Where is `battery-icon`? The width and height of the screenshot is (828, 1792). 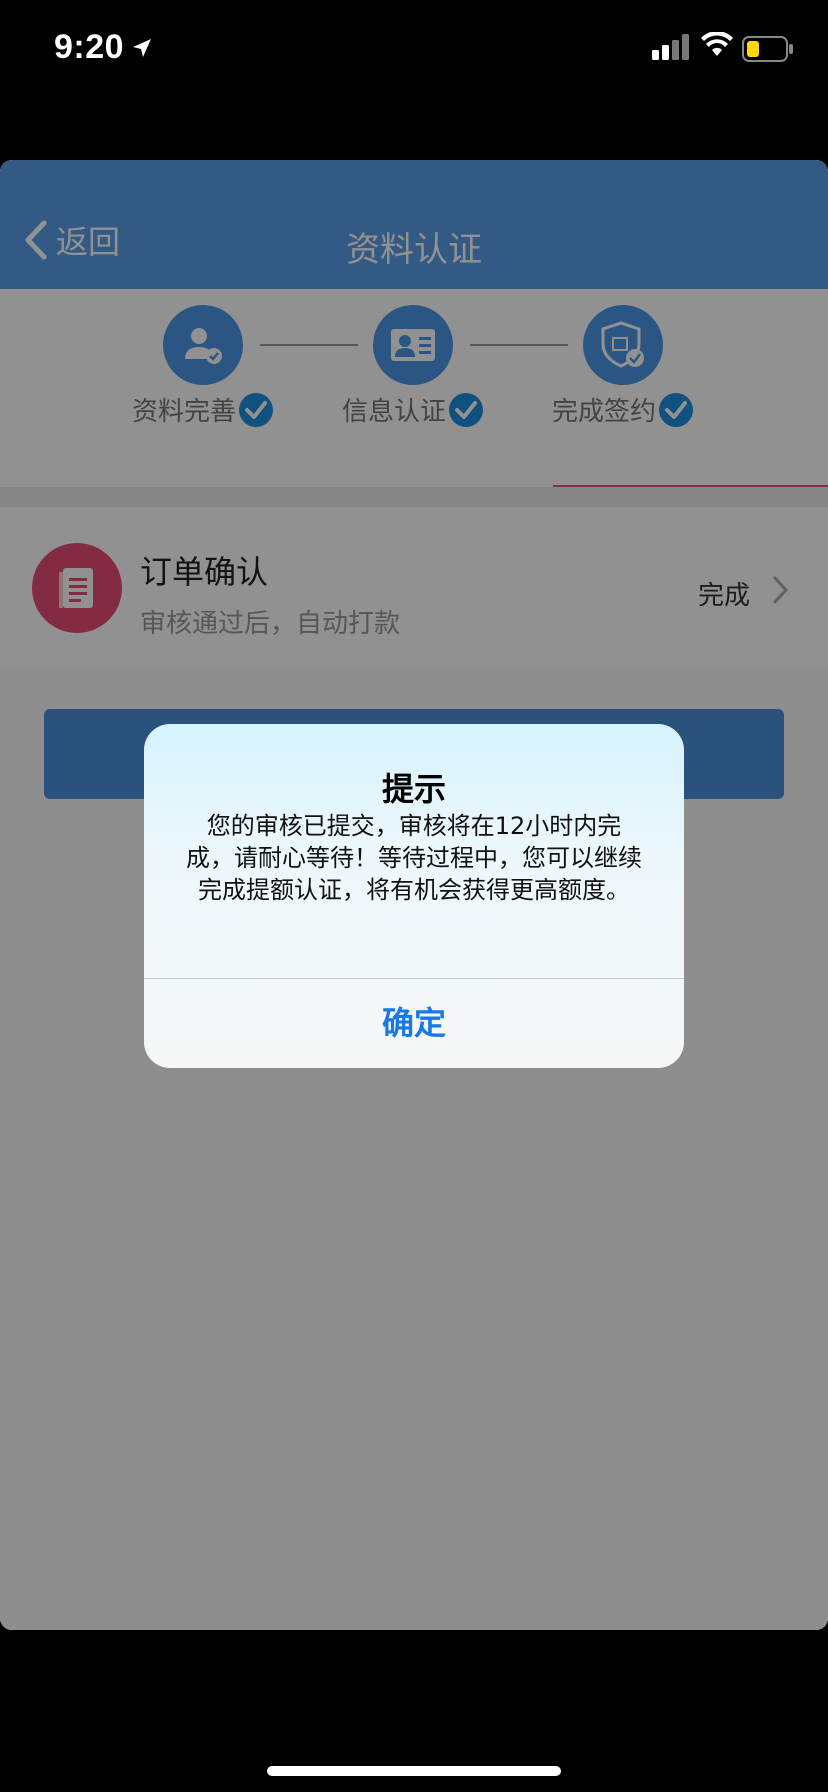
battery-icon is located at coordinates (767, 49).